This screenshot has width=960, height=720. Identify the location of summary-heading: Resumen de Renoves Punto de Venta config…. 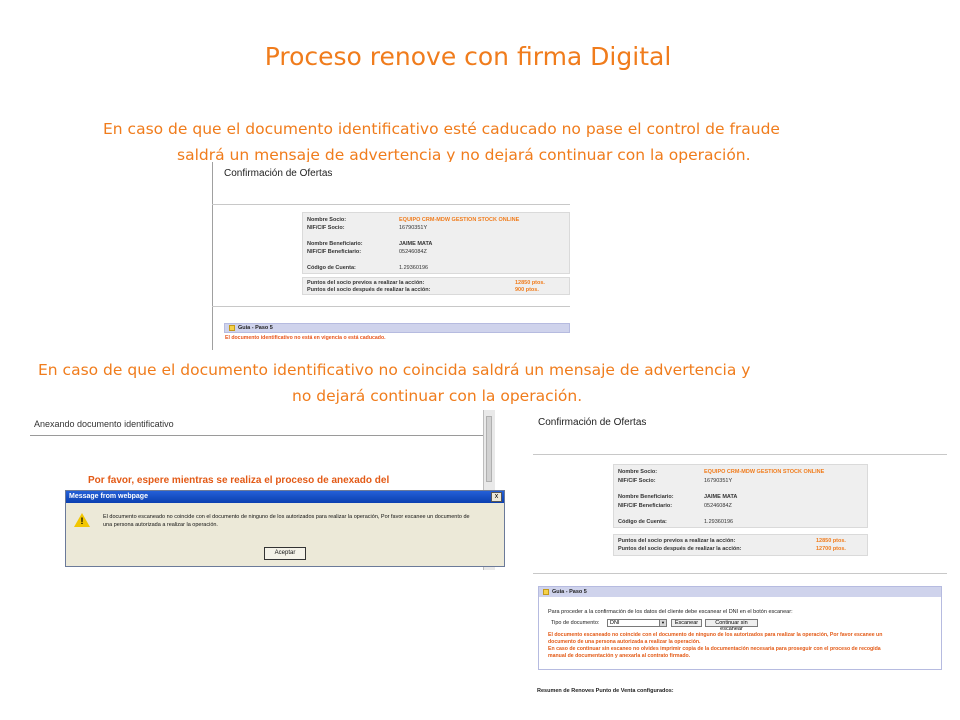
(605, 691).